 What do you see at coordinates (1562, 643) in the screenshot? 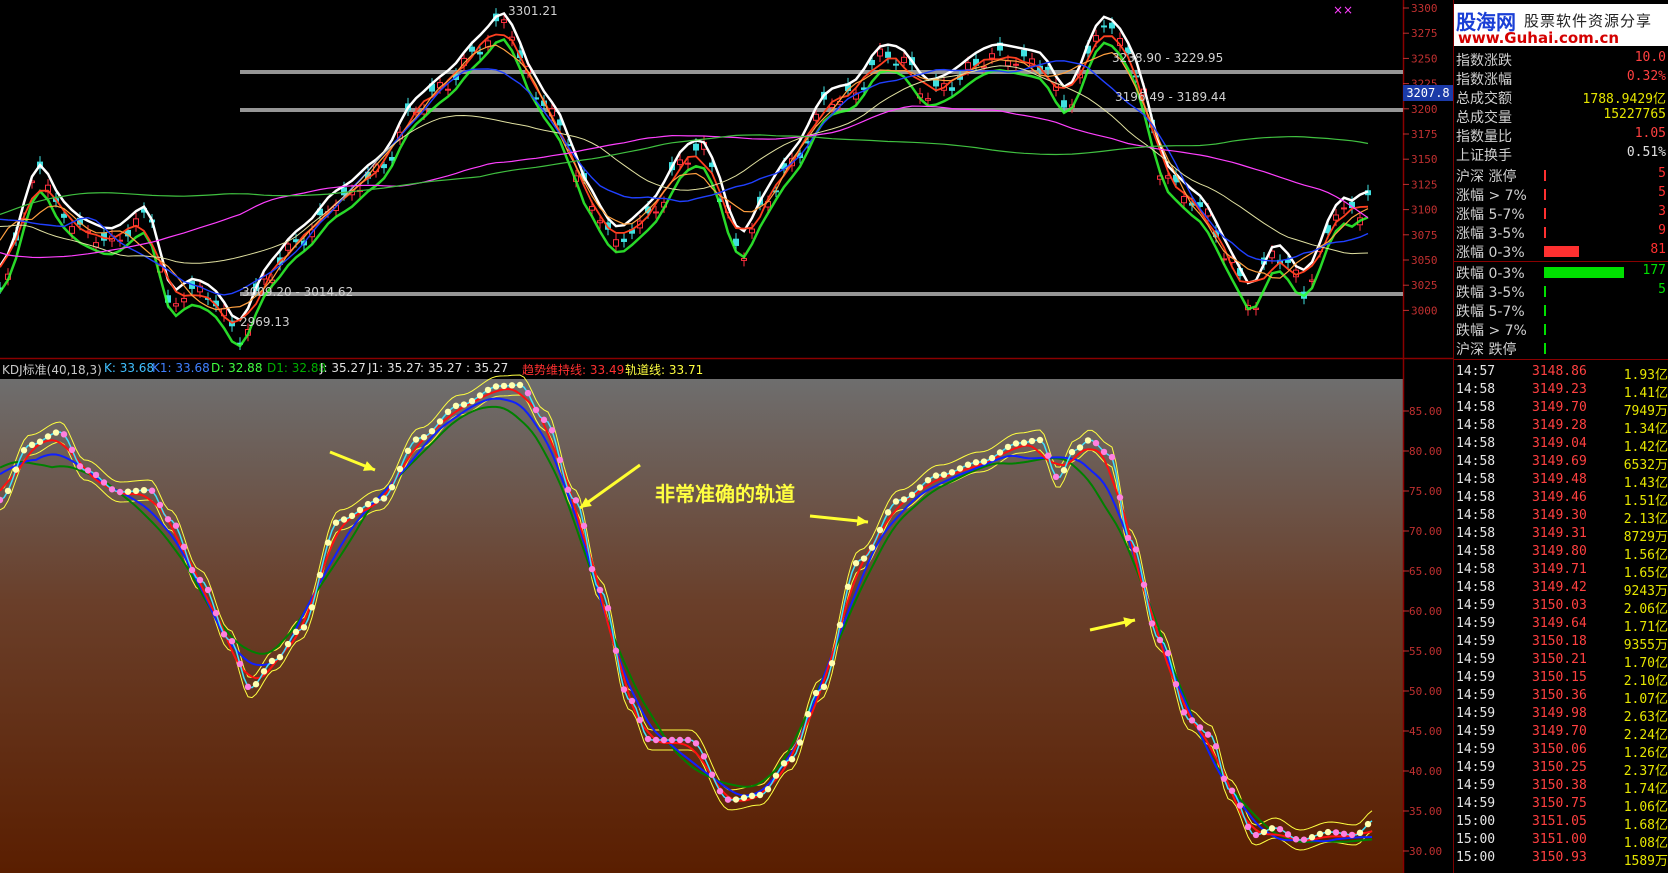
I see `tick-row: 14:59 3150.18 9355万` at bounding box center [1562, 643].